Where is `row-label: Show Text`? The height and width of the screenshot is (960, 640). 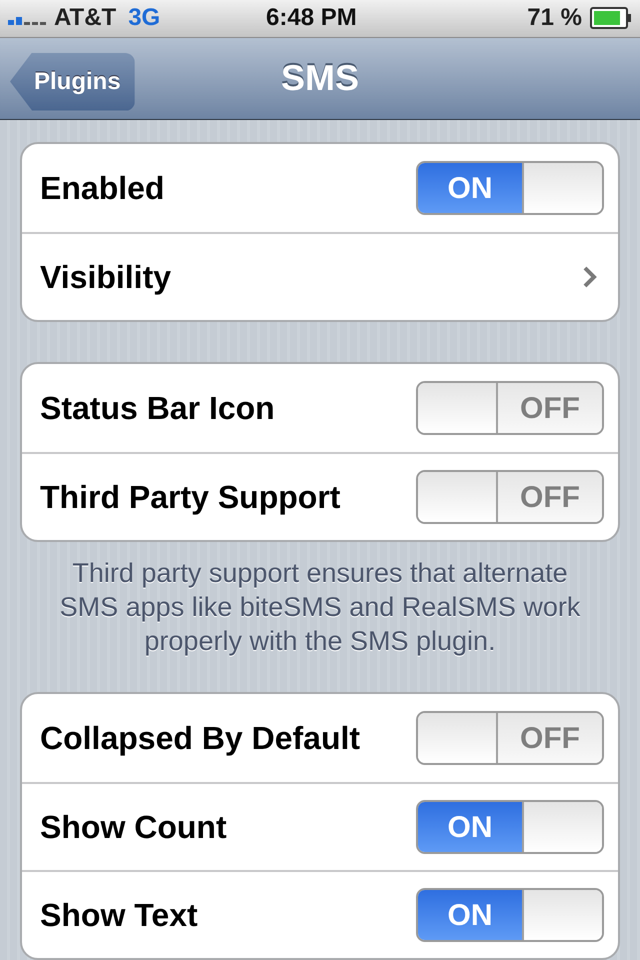 row-label: Show Text is located at coordinates (119, 915).